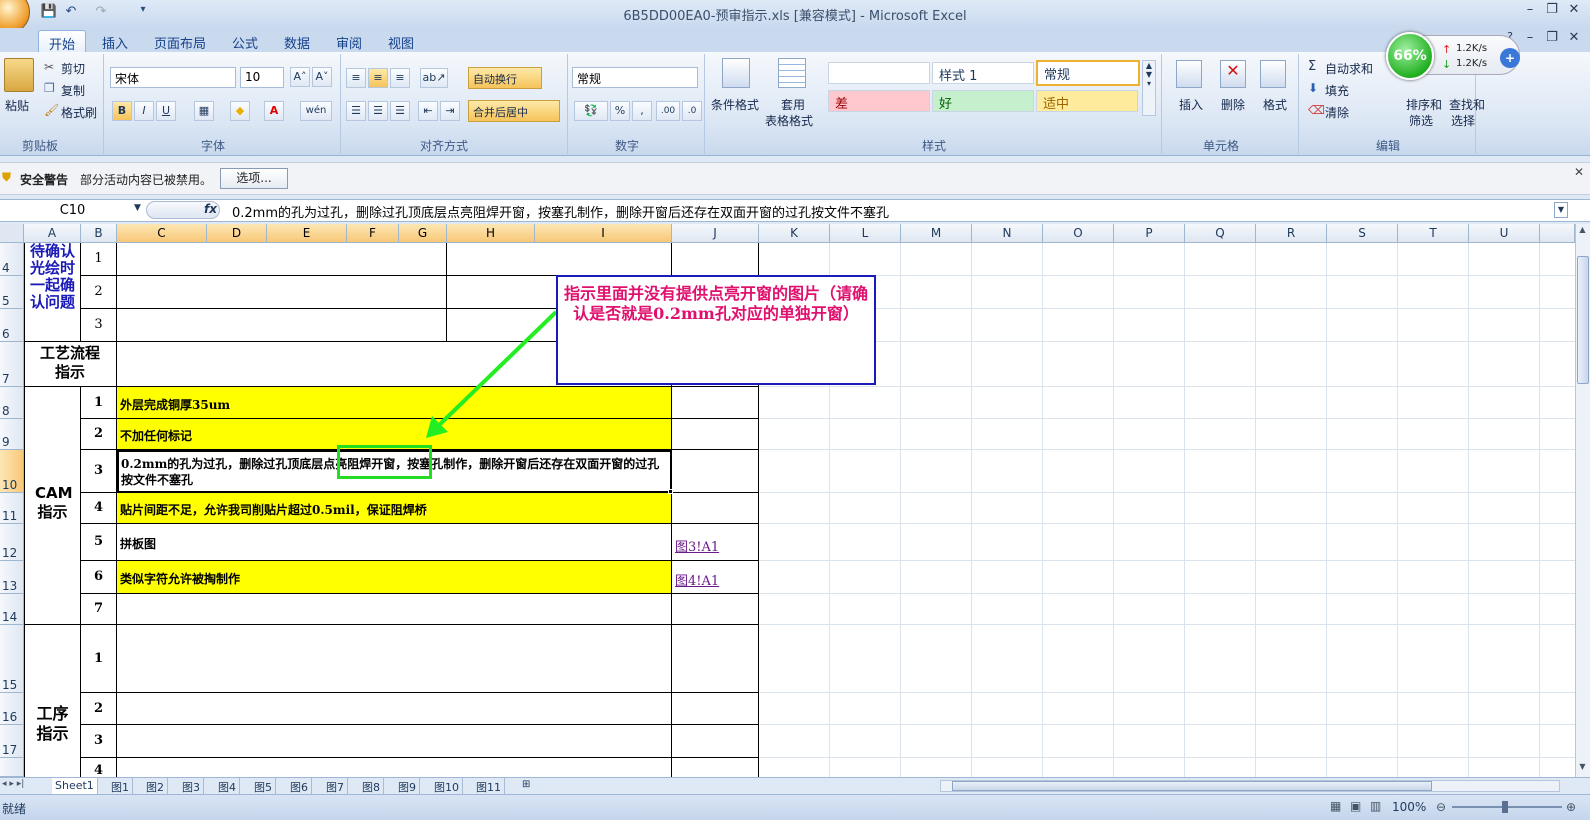 Image resolution: width=1590 pixels, height=820 pixels. I want to click on insert-cells-button: 插入, so click(1191, 104).